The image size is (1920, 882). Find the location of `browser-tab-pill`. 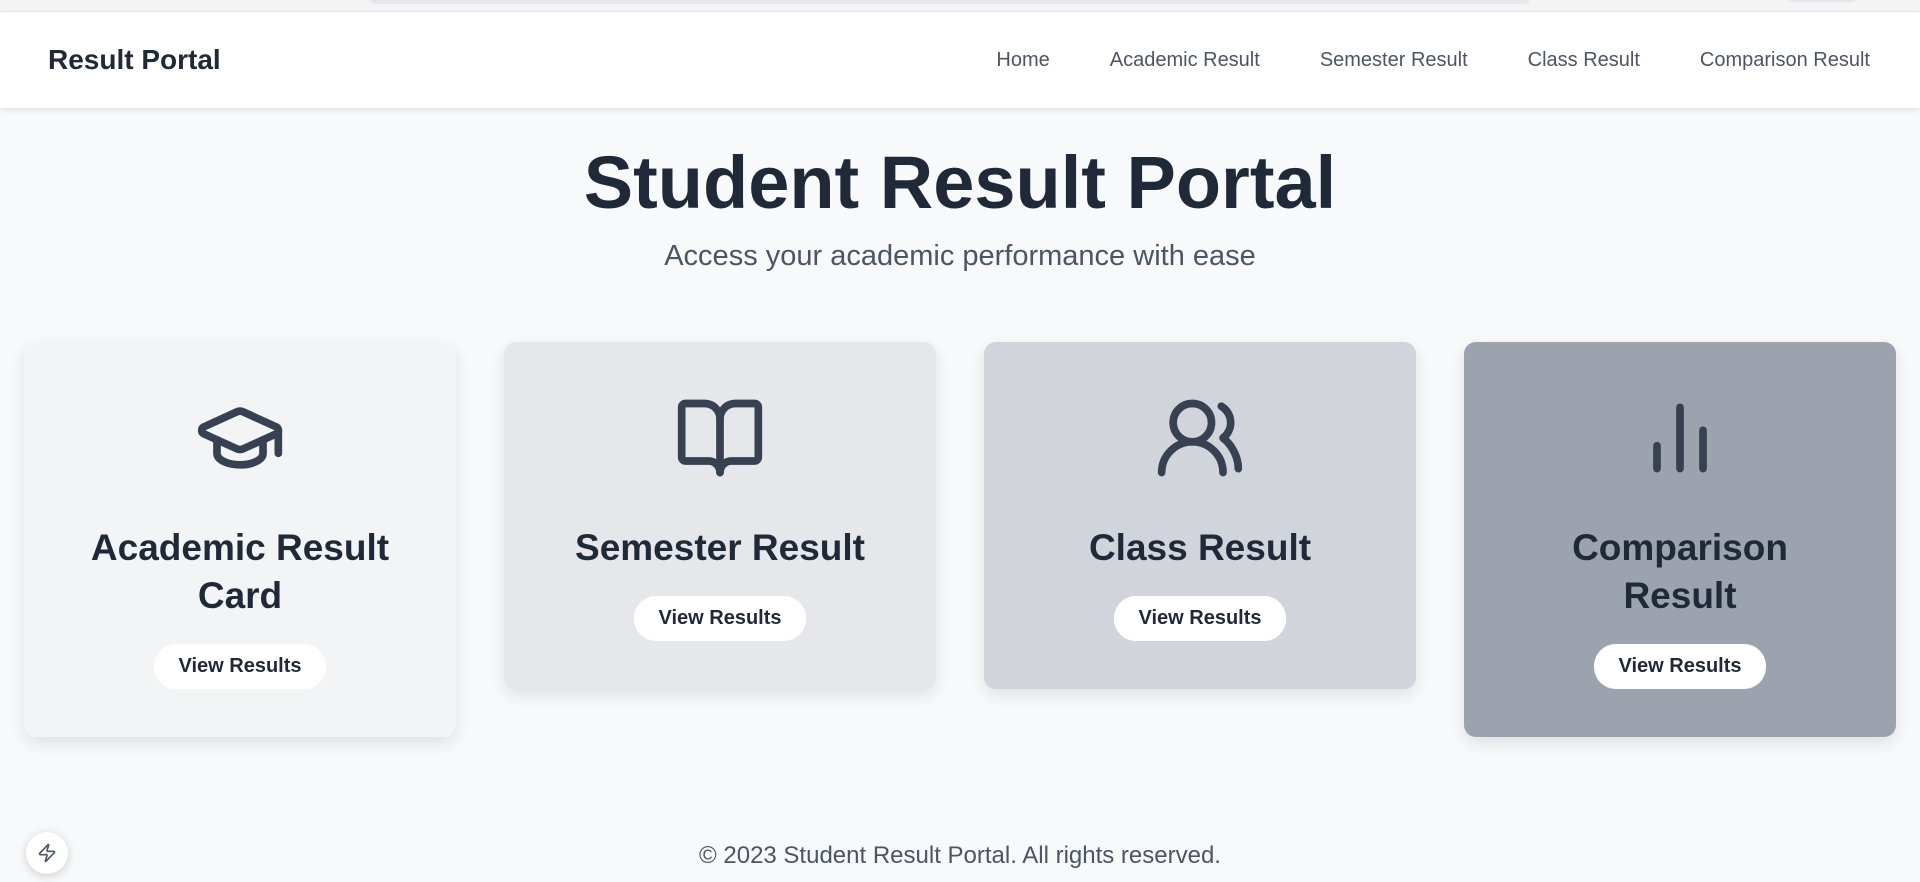

browser-tab-pill is located at coordinates (1822, 1).